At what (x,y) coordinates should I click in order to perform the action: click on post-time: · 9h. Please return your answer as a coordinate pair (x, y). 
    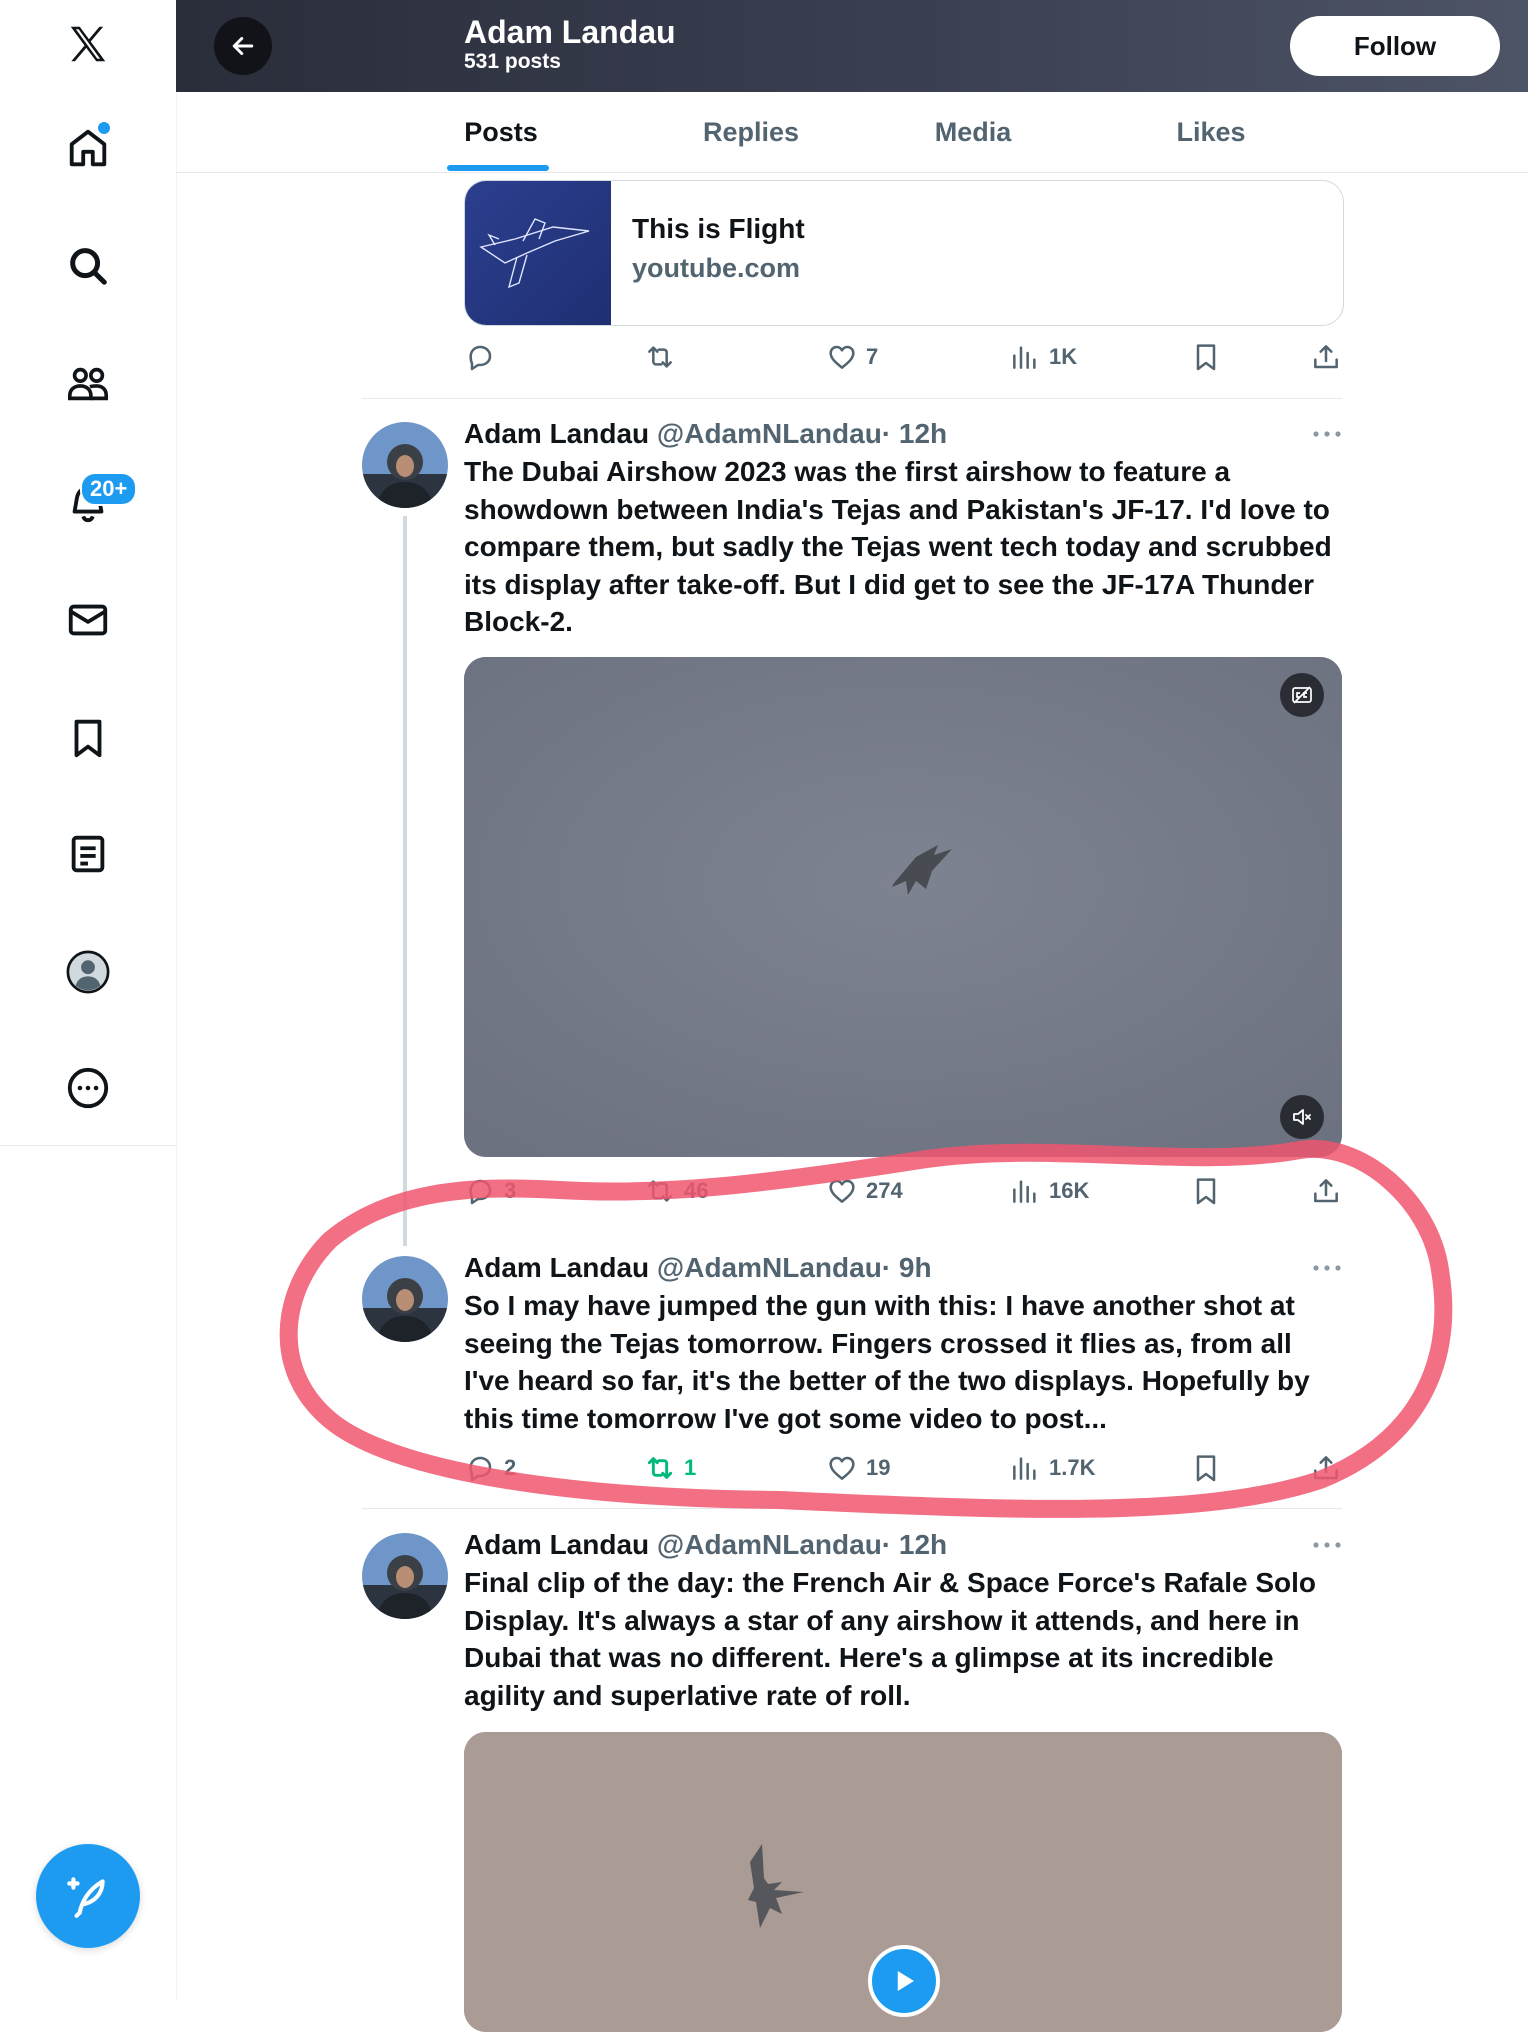
    Looking at the image, I should click on (907, 1267).